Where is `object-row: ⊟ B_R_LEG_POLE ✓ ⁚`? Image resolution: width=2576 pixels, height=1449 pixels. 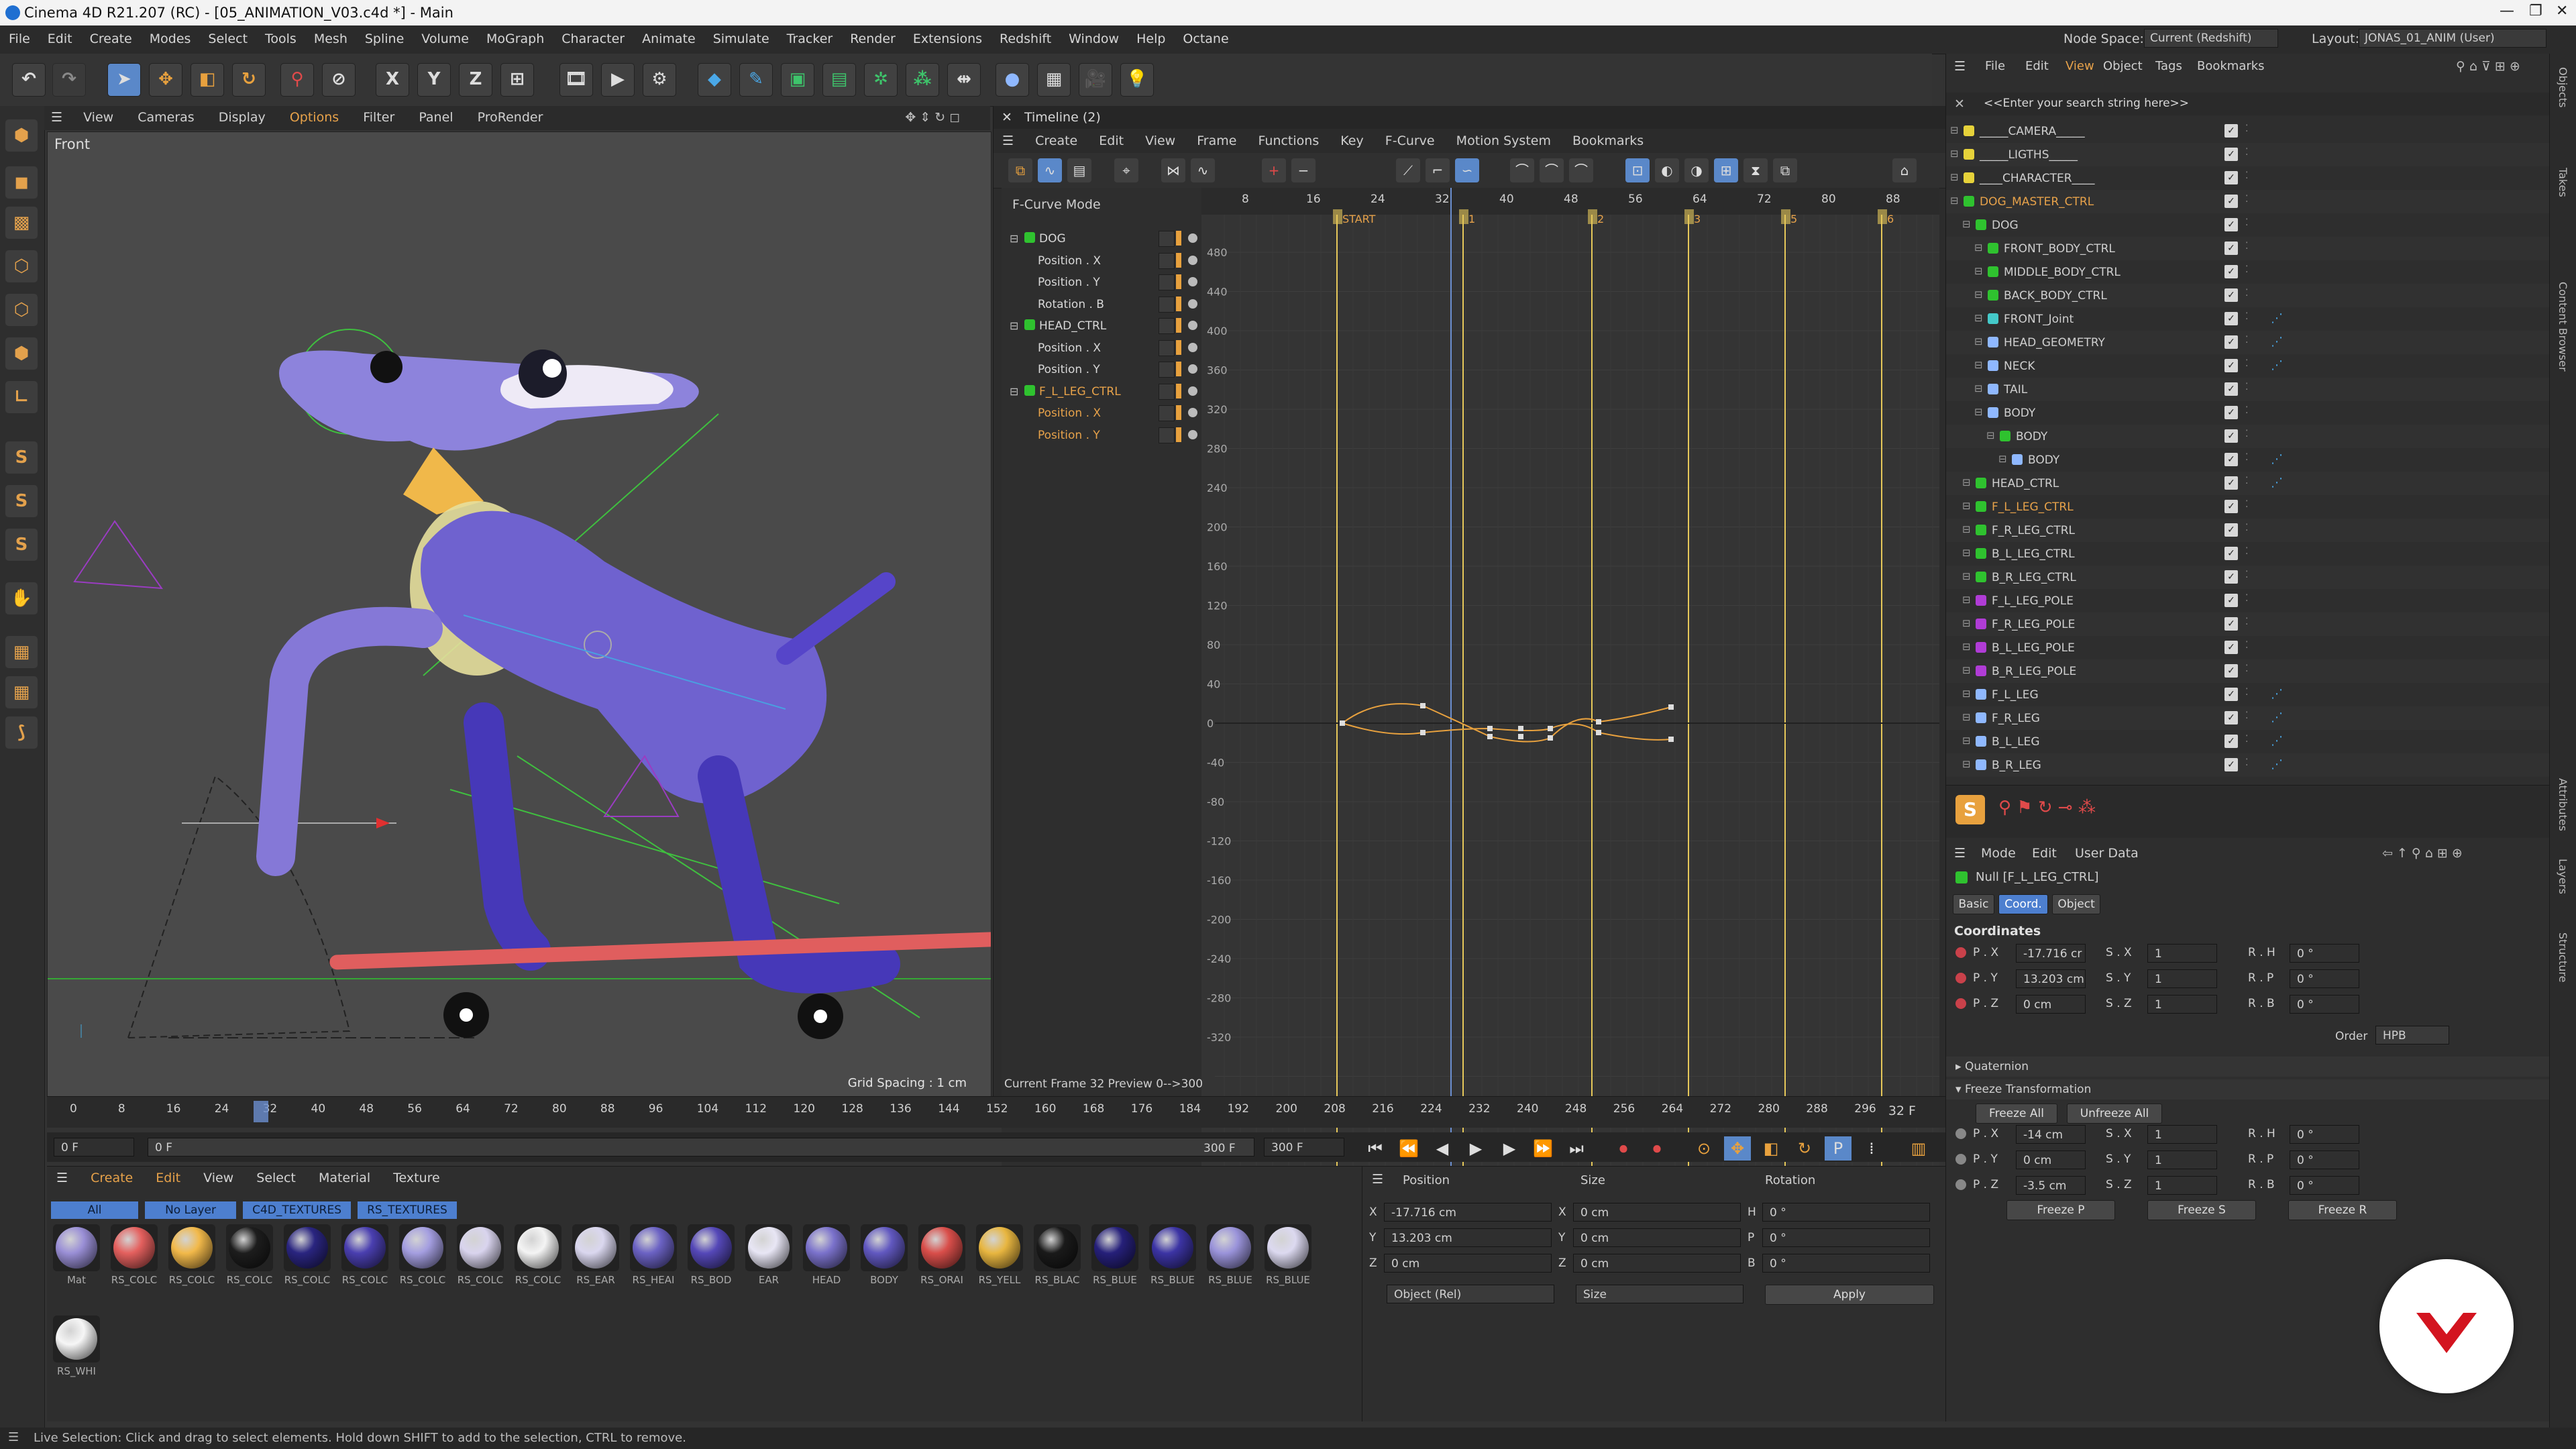 object-row: ⊟ B_R_LEG_POLE ✓ ⁚ is located at coordinates (2248, 671).